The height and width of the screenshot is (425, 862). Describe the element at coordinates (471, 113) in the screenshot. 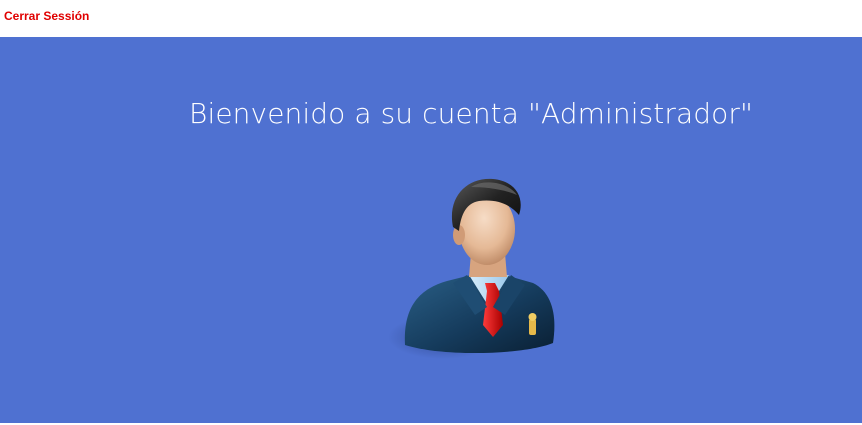

I see `welcome-heading: Bienvenido a su cuenta "Administrador"` at that location.